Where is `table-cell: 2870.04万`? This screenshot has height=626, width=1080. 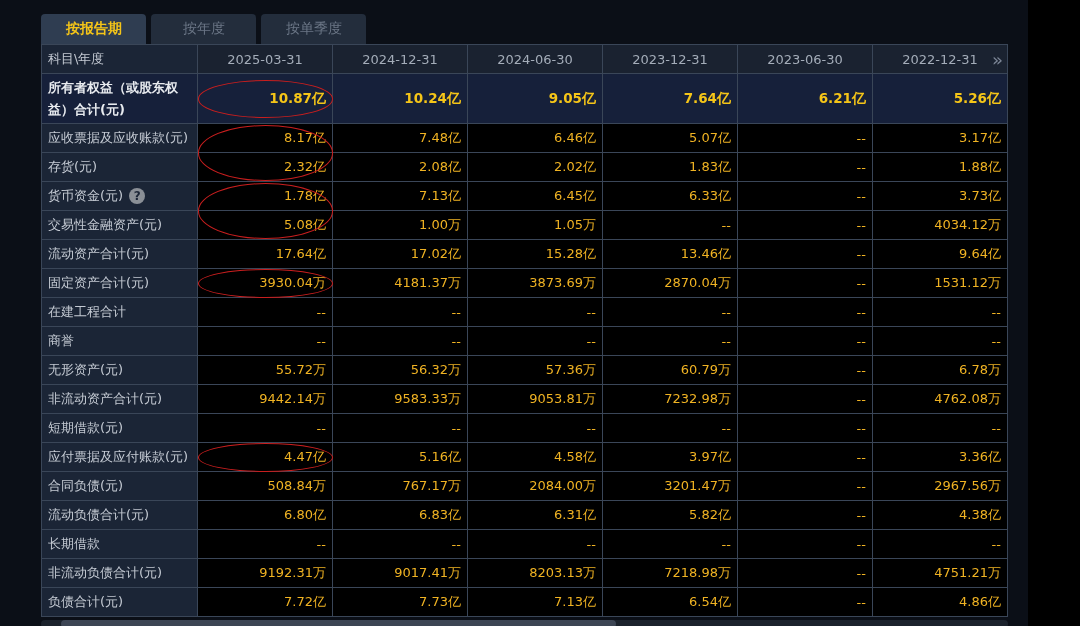 table-cell: 2870.04万 is located at coordinates (670, 283).